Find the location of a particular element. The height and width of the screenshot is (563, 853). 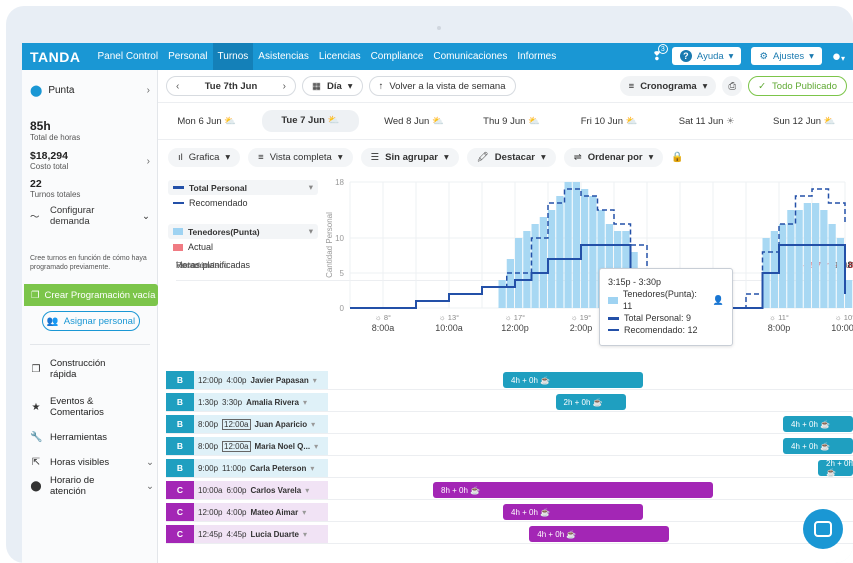

employee-name: Javier Papasan is located at coordinates (280, 380).